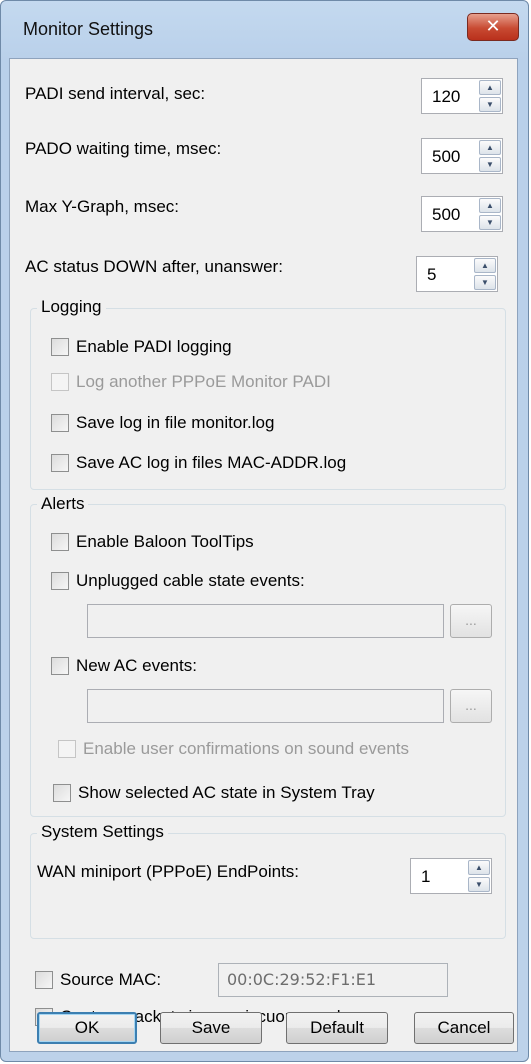  What do you see at coordinates (464, 1028) in the screenshot?
I see `cancel-button: Cancel` at bounding box center [464, 1028].